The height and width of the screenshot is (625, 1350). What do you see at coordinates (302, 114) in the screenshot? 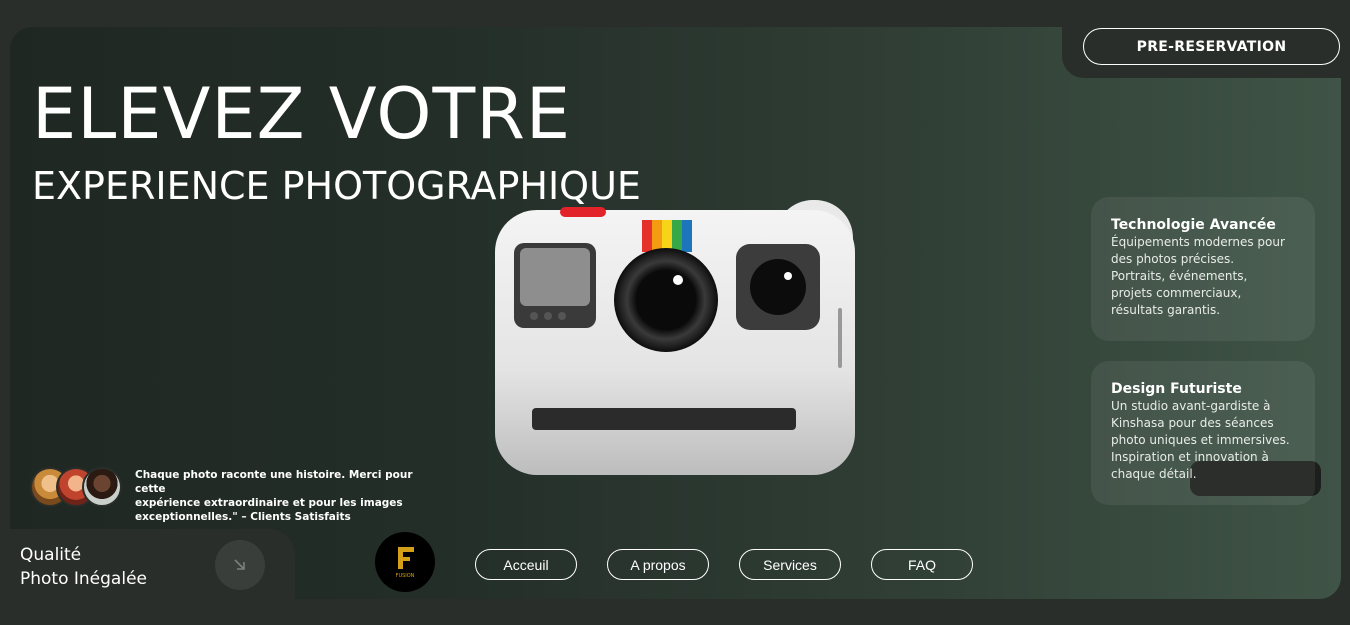
I see `hero-title-line1: ELEVEZ VOTRE` at bounding box center [302, 114].